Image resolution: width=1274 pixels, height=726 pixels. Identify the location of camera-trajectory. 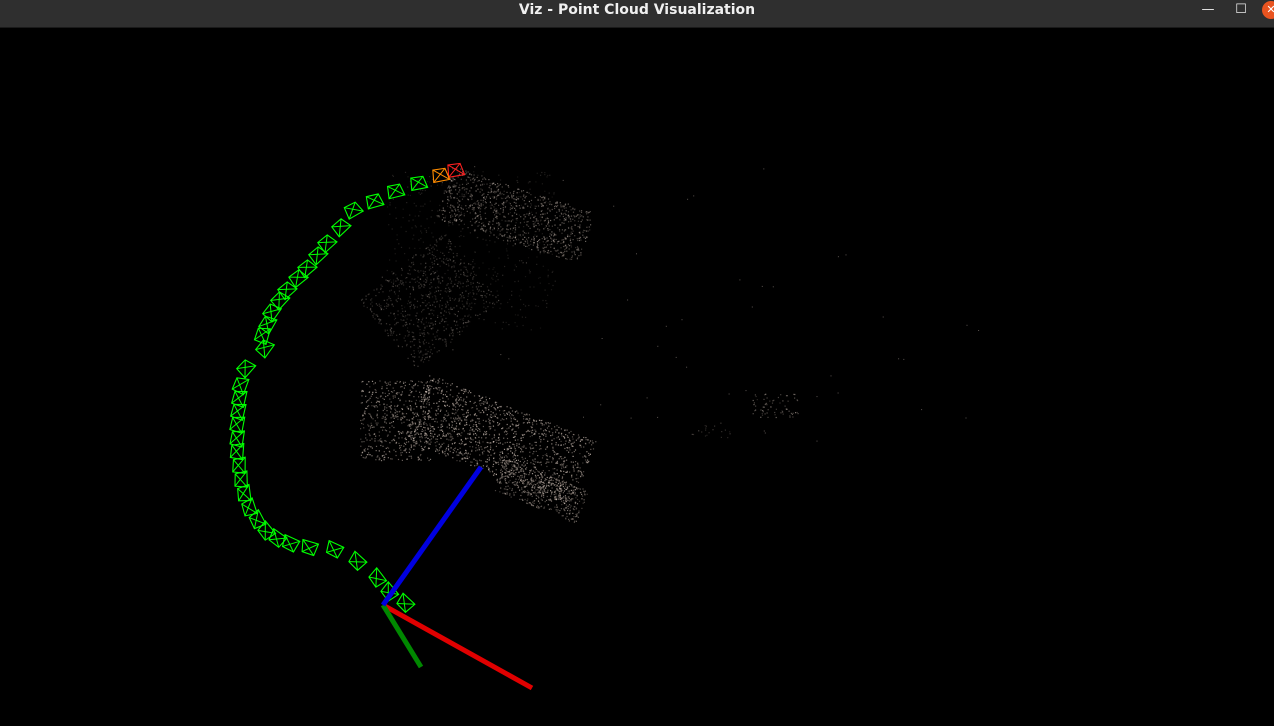
(347, 388).